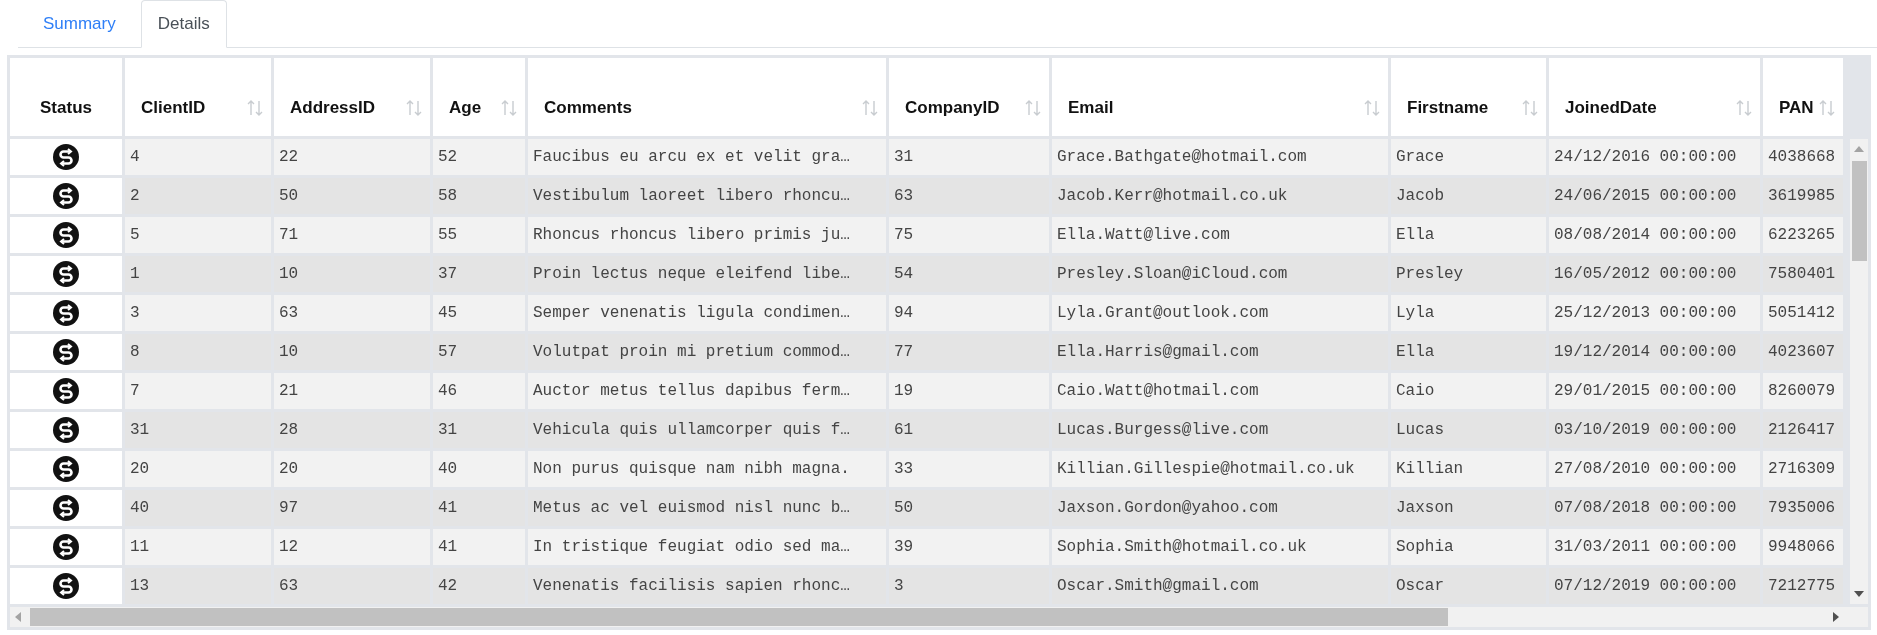 The height and width of the screenshot is (635, 1877). I want to click on table-cell: 24/12/2016 00:00:00, so click(1654, 157).